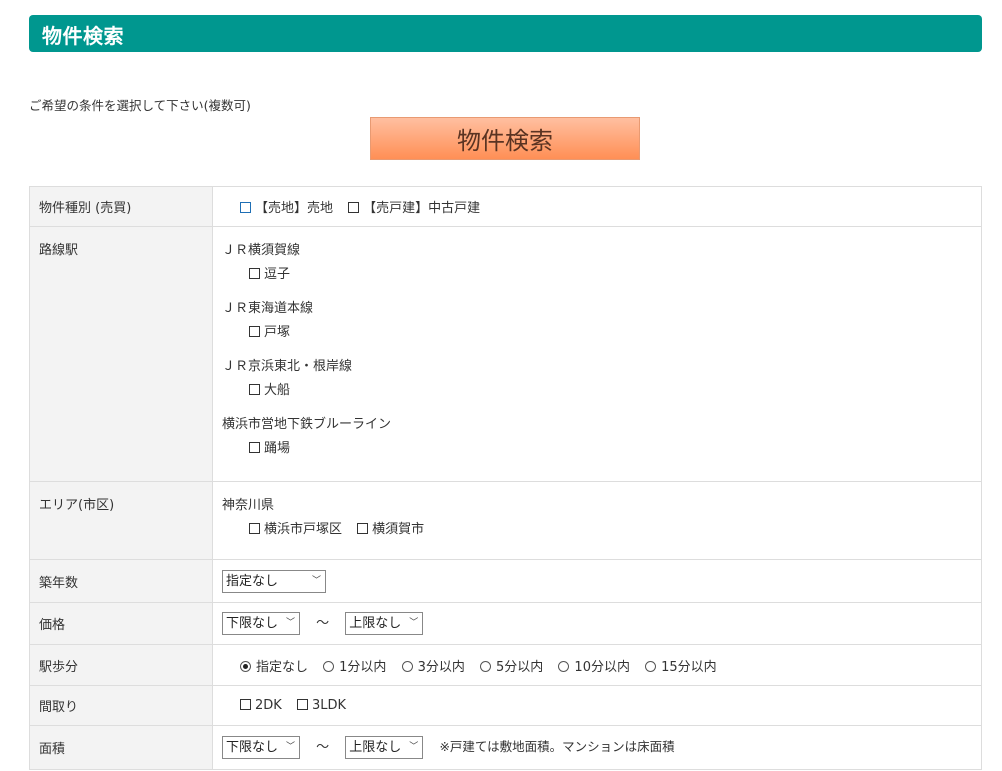 This screenshot has width=1002, height=771. Describe the element at coordinates (261, 705) in the screenshot. I see `floor-plan-option-2dk: 2DK` at that location.